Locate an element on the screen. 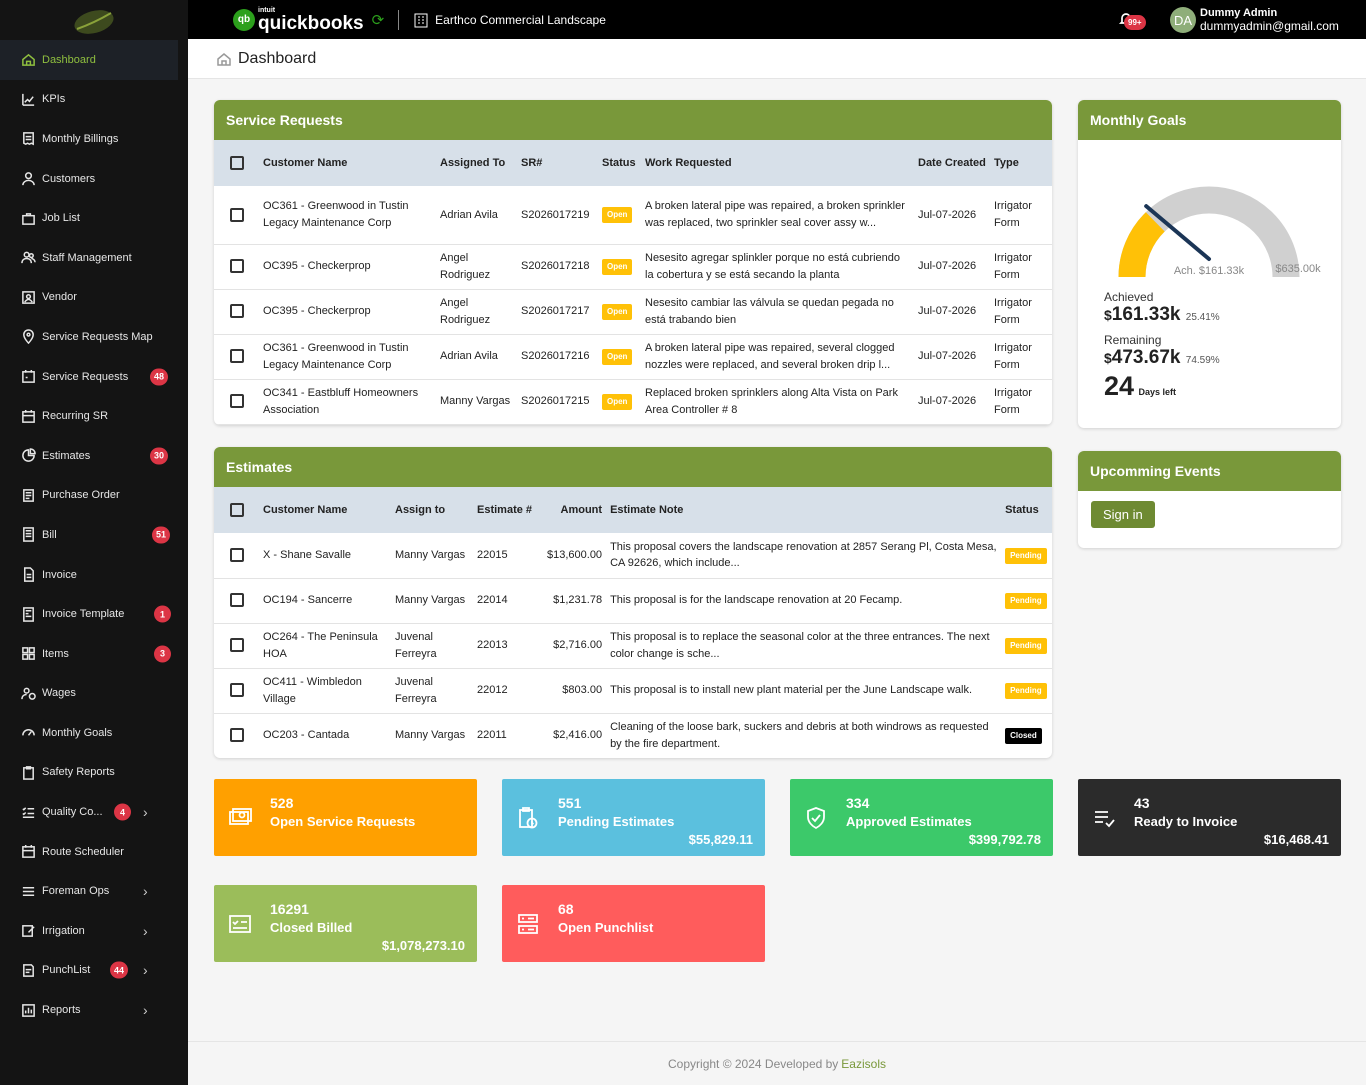 This screenshot has width=1366, height=1085. sidebar-item-service-requests: Service Requests 48 is located at coordinates (94, 377).